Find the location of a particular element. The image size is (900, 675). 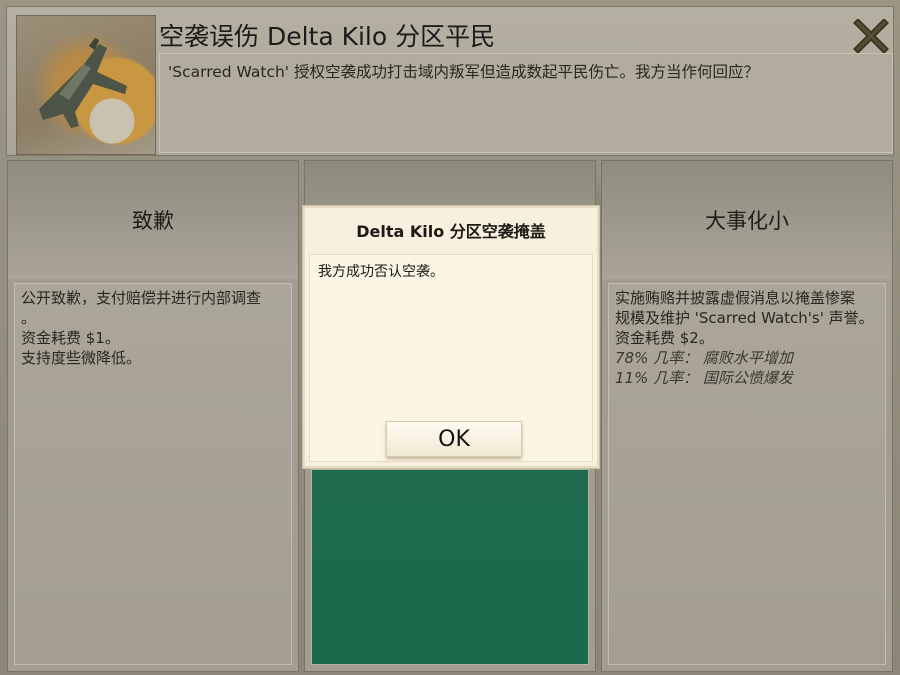

close-x-icon is located at coordinates (871, 36).